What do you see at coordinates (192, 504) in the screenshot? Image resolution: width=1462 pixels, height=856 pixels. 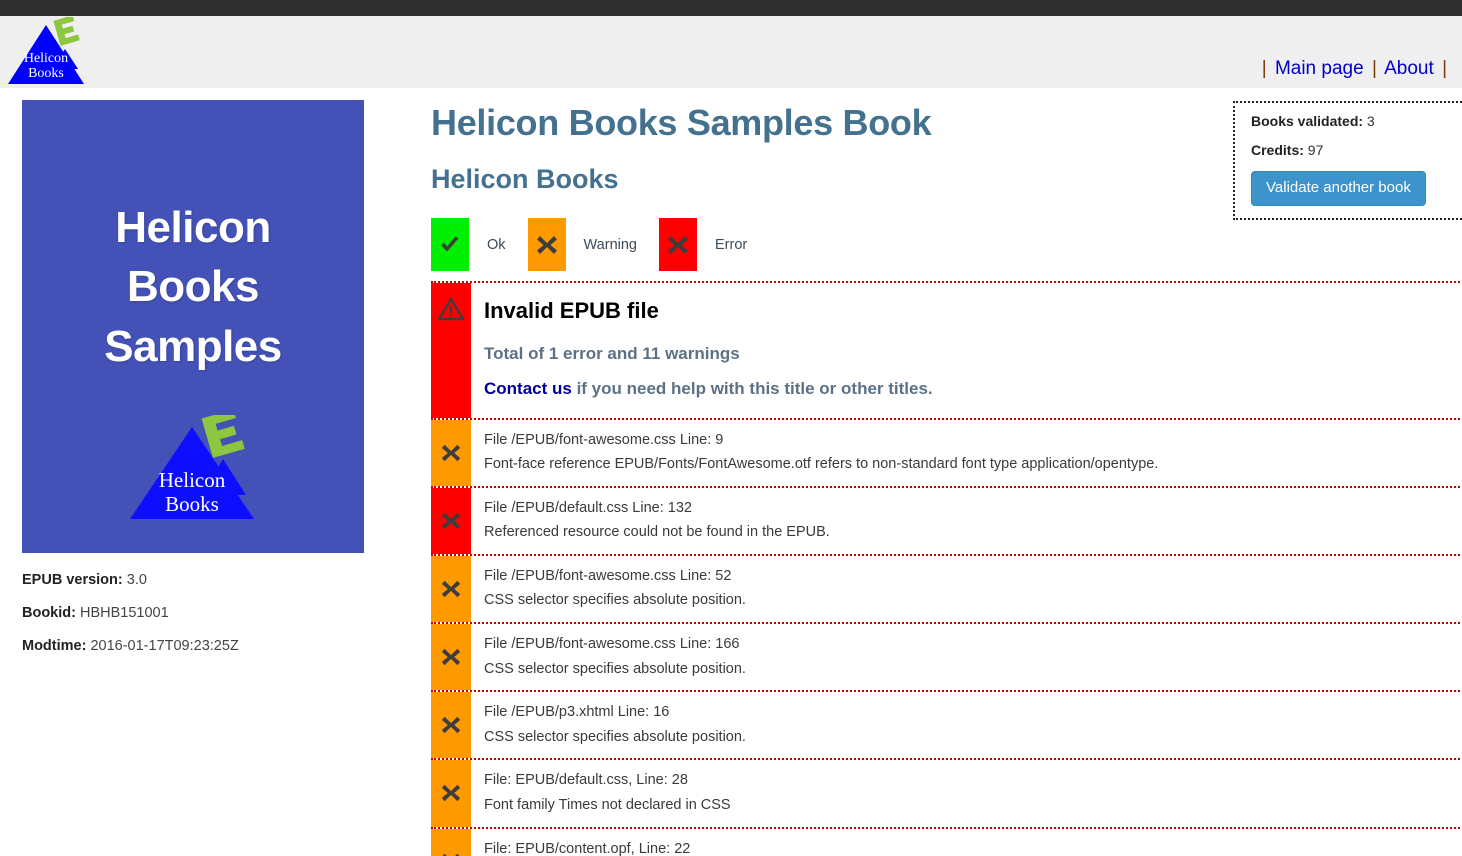 I see `cover-logo-text-line2: Books` at bounding box center [192, 504].